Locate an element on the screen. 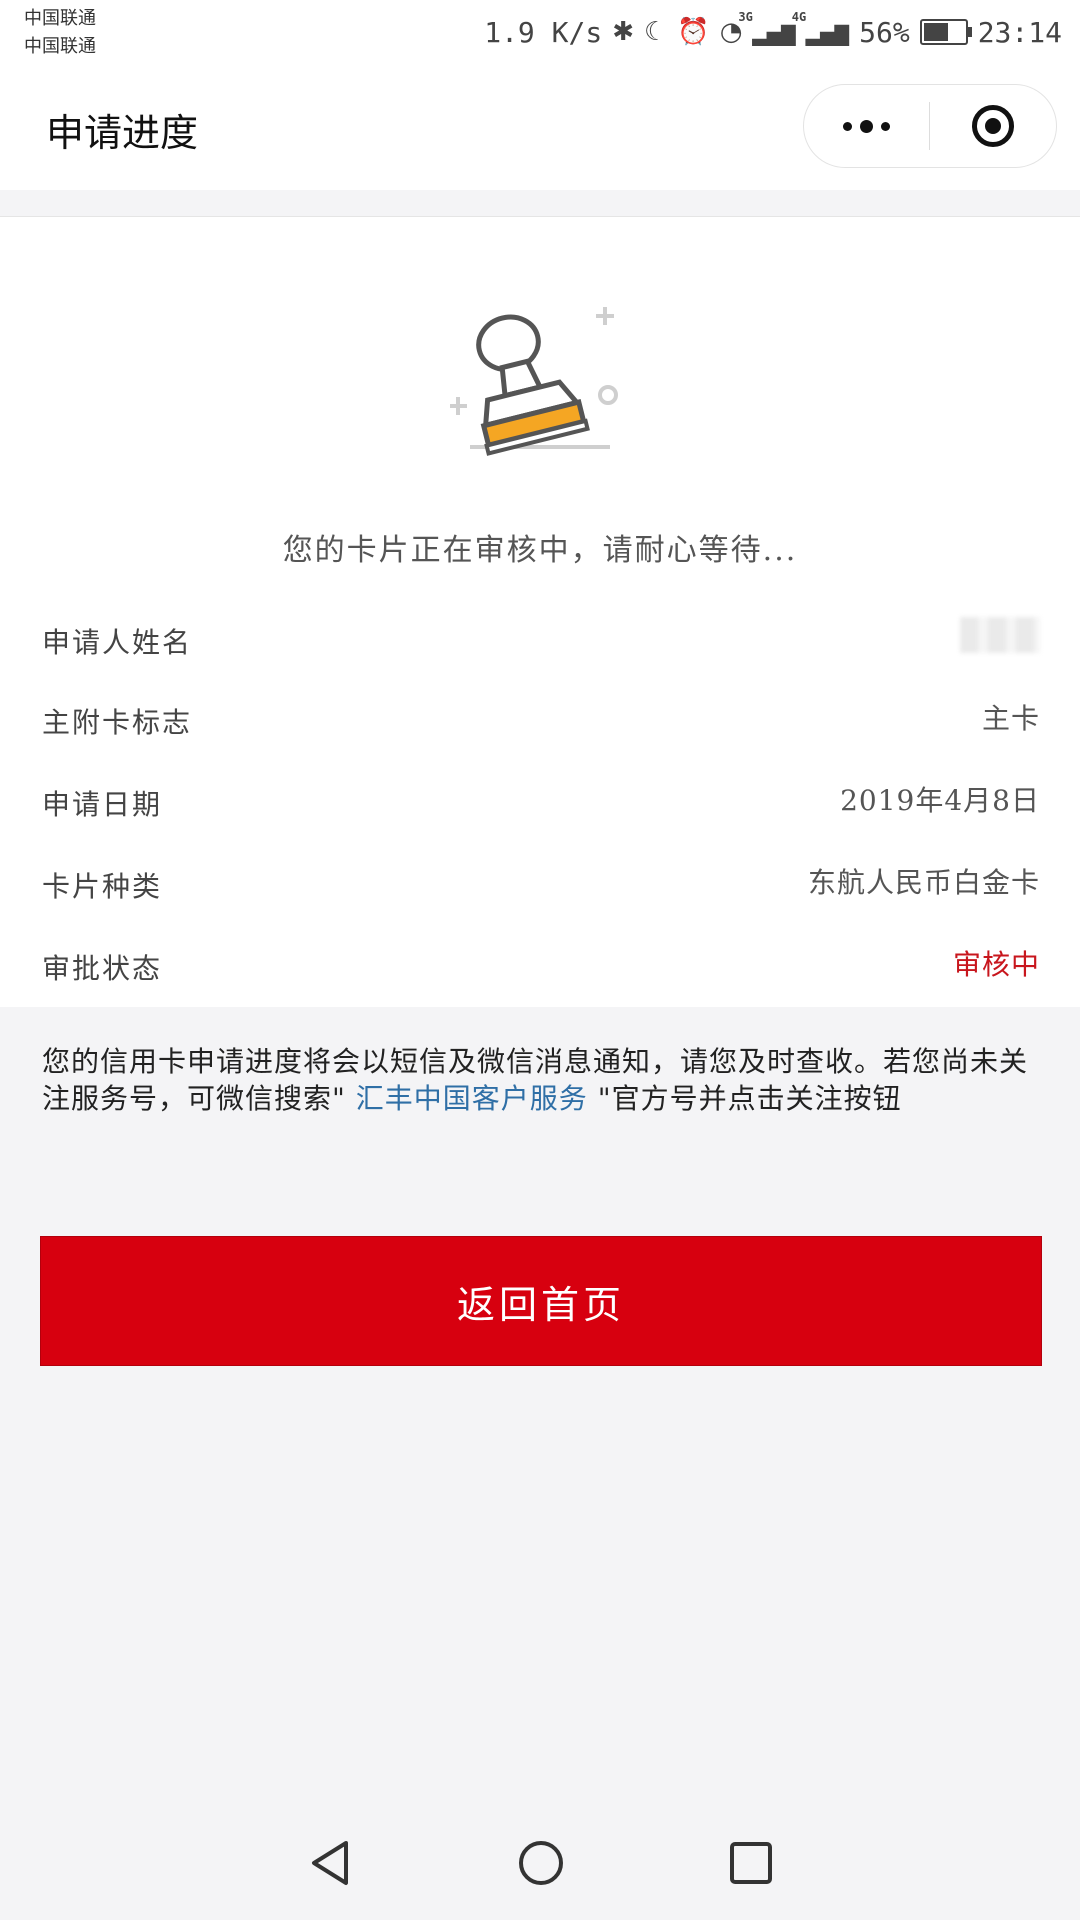  info-label: 审批状态 is located at coordinates (102, 968).